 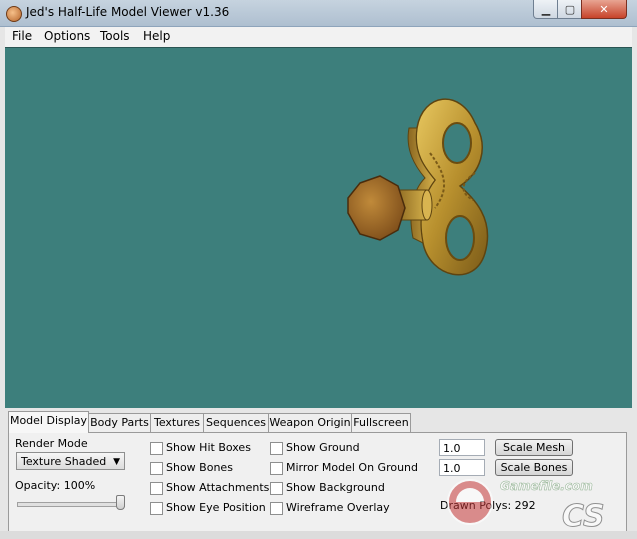 What do you see at coordinates (48, 422) in the screenshot?
I see `tab-model-display: Model Display` at bounding box center [48, 422].